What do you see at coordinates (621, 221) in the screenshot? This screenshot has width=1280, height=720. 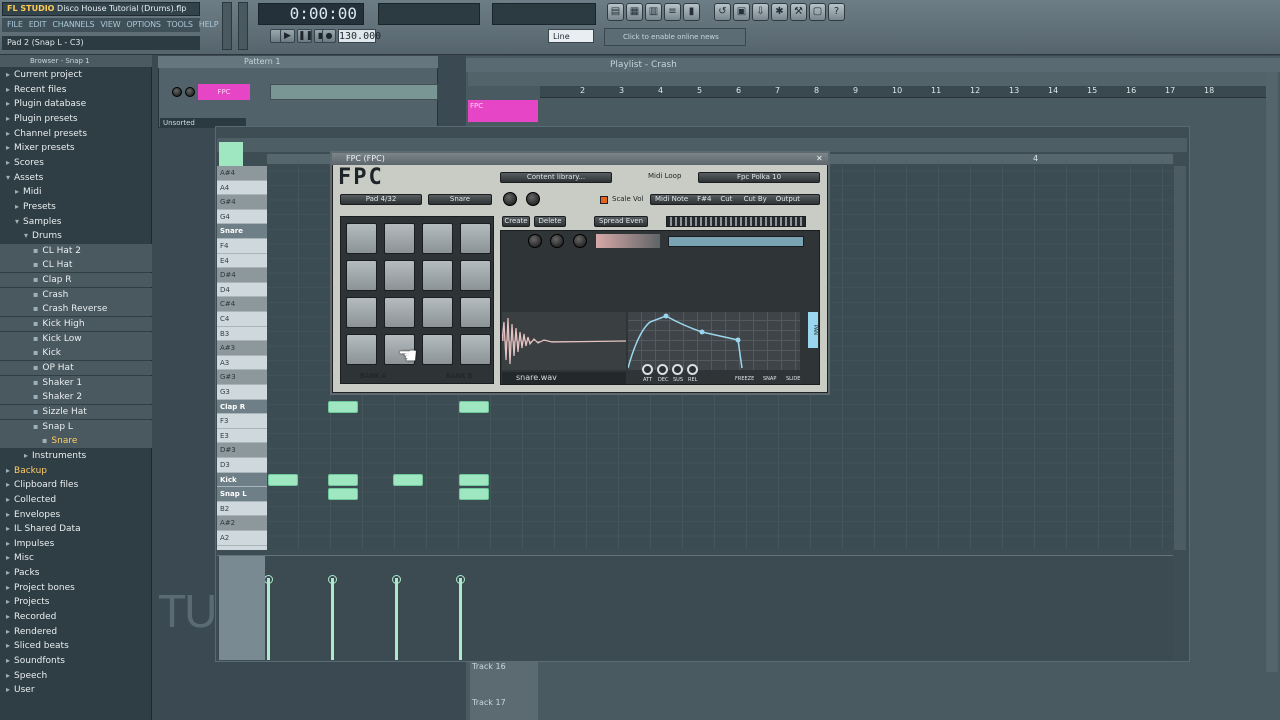 I see `spread-even-button: Spread Even` at bounding box center [621, 221].